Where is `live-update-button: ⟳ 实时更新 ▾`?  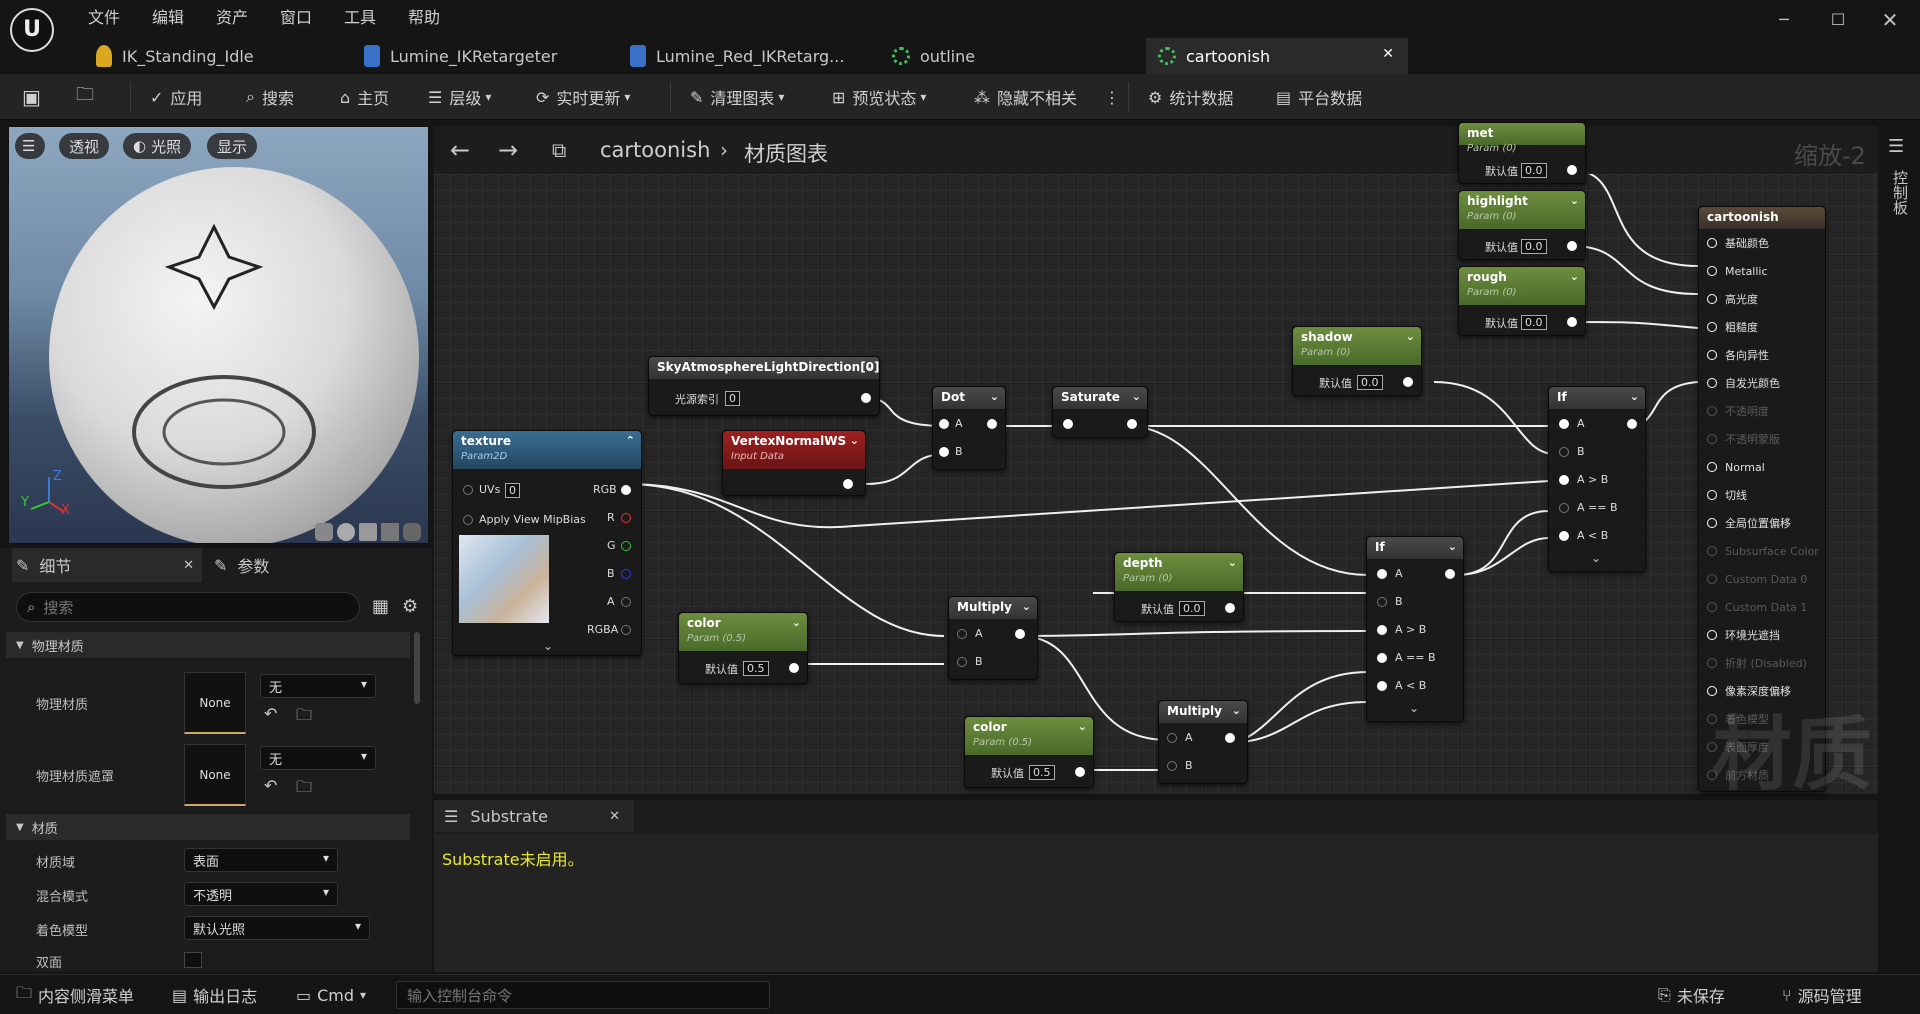
live-update-button: ⟳ 实时更新 ▾ is located at coordinates (583, 97).